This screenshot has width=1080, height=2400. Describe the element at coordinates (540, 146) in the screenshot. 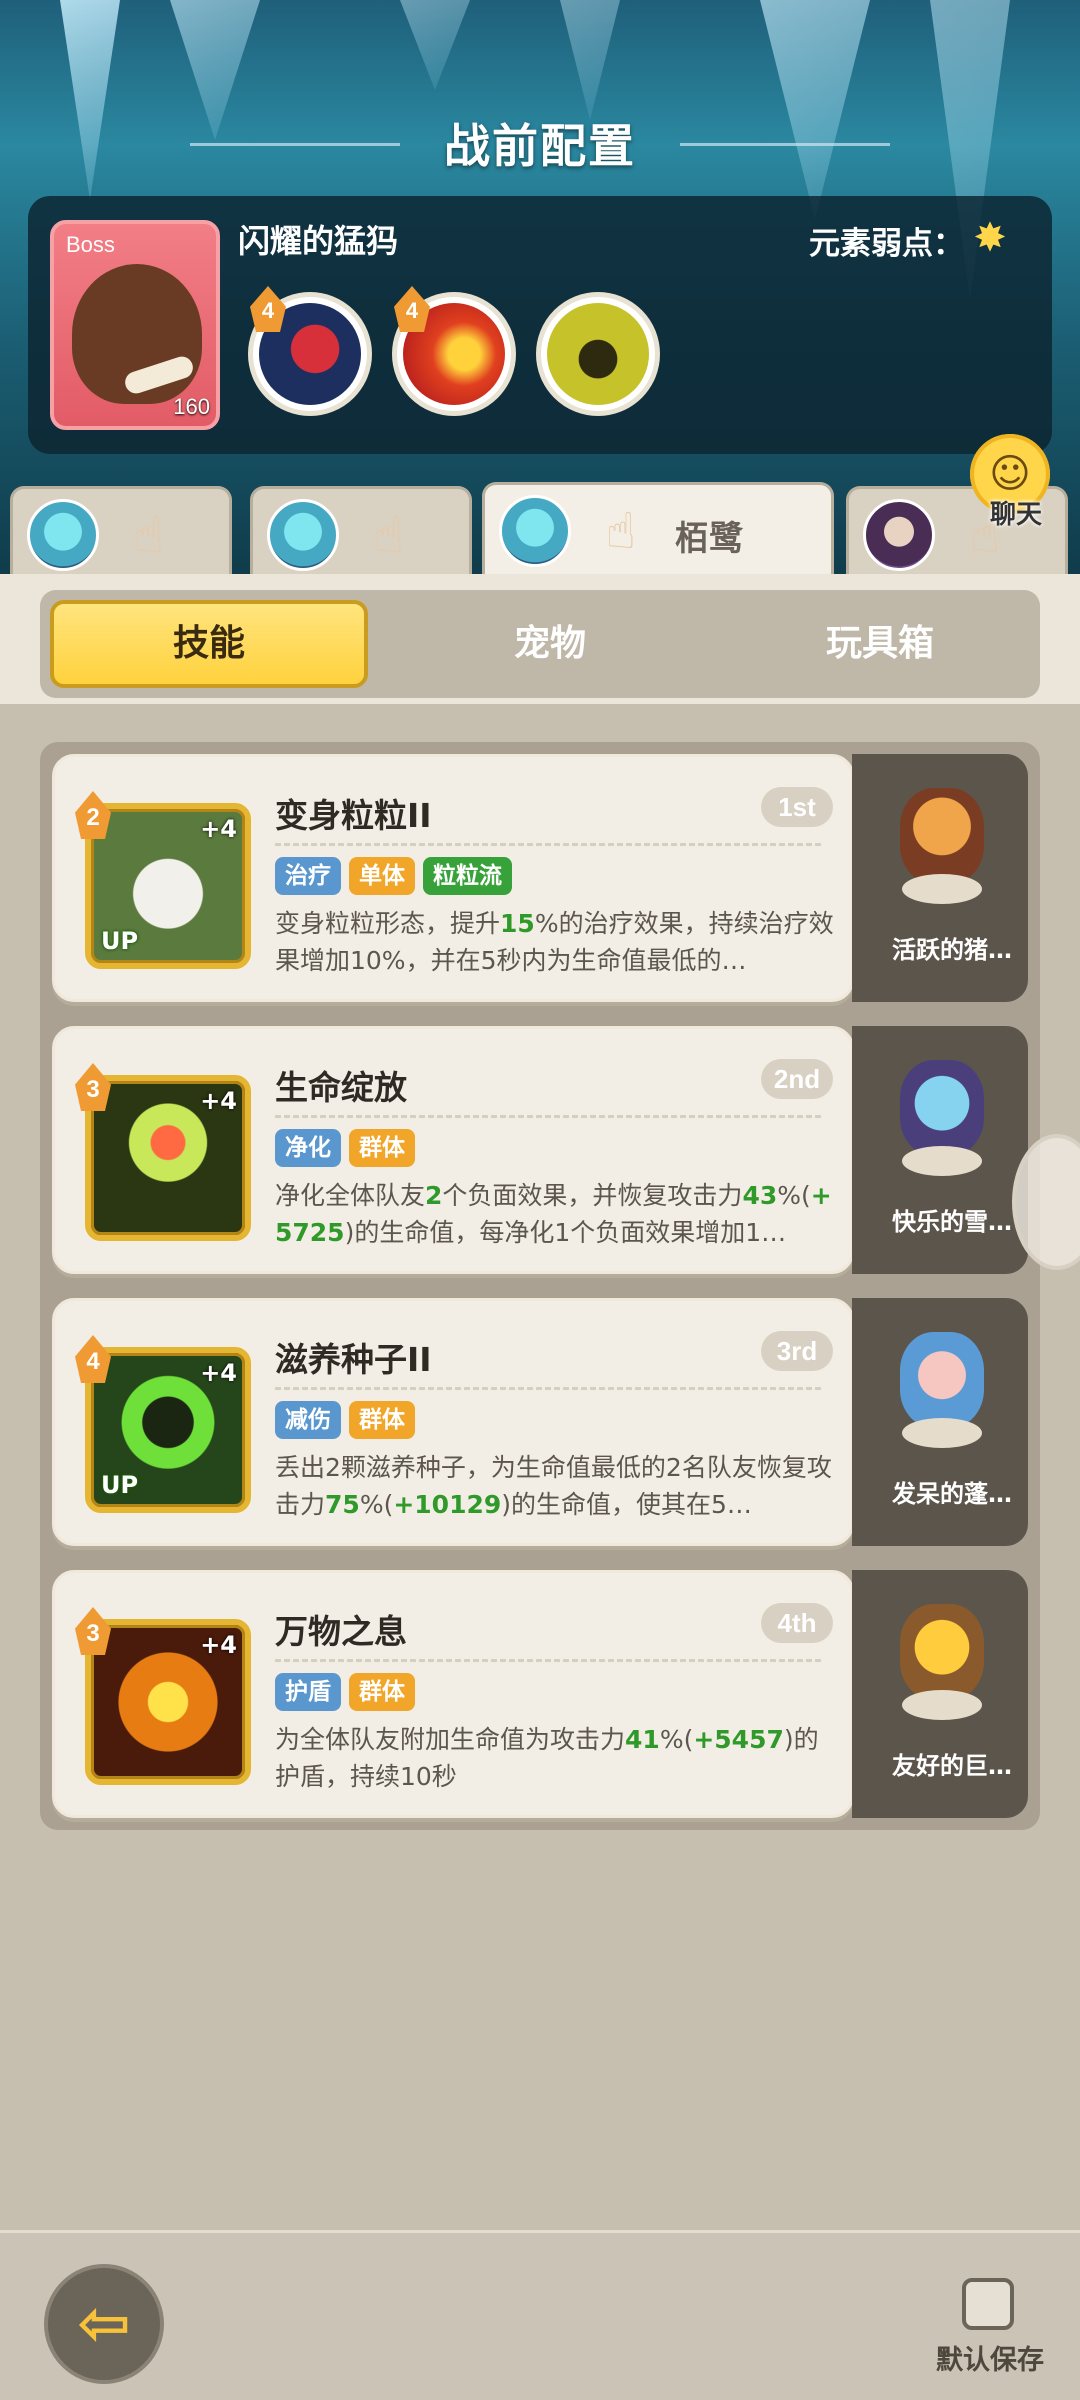

I see `page-title: 战前配置` at that location.